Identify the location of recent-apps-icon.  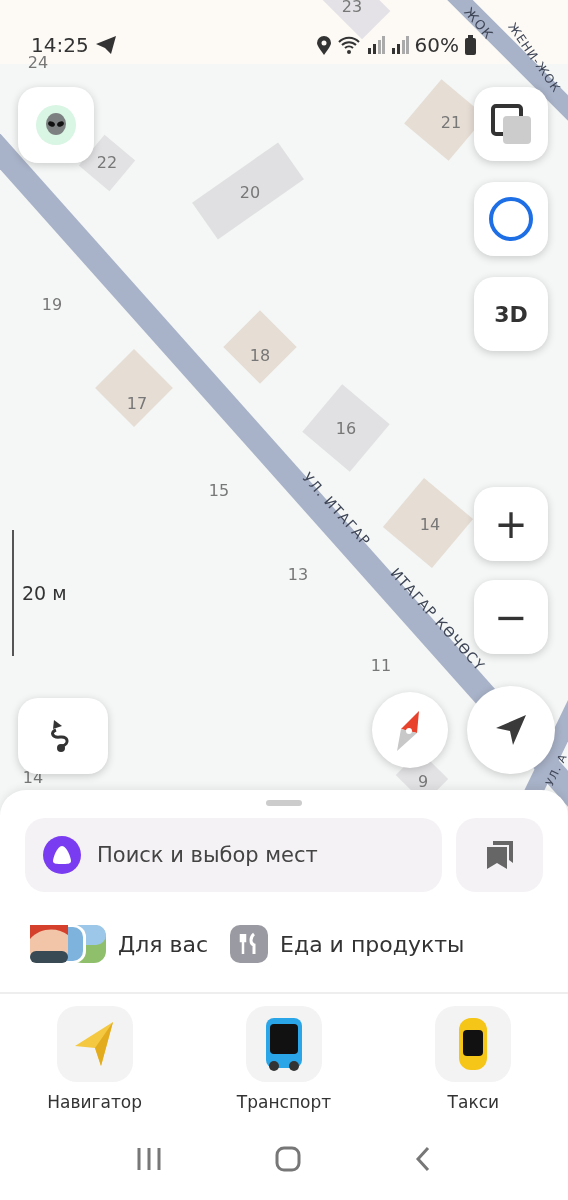
(149, 1159).